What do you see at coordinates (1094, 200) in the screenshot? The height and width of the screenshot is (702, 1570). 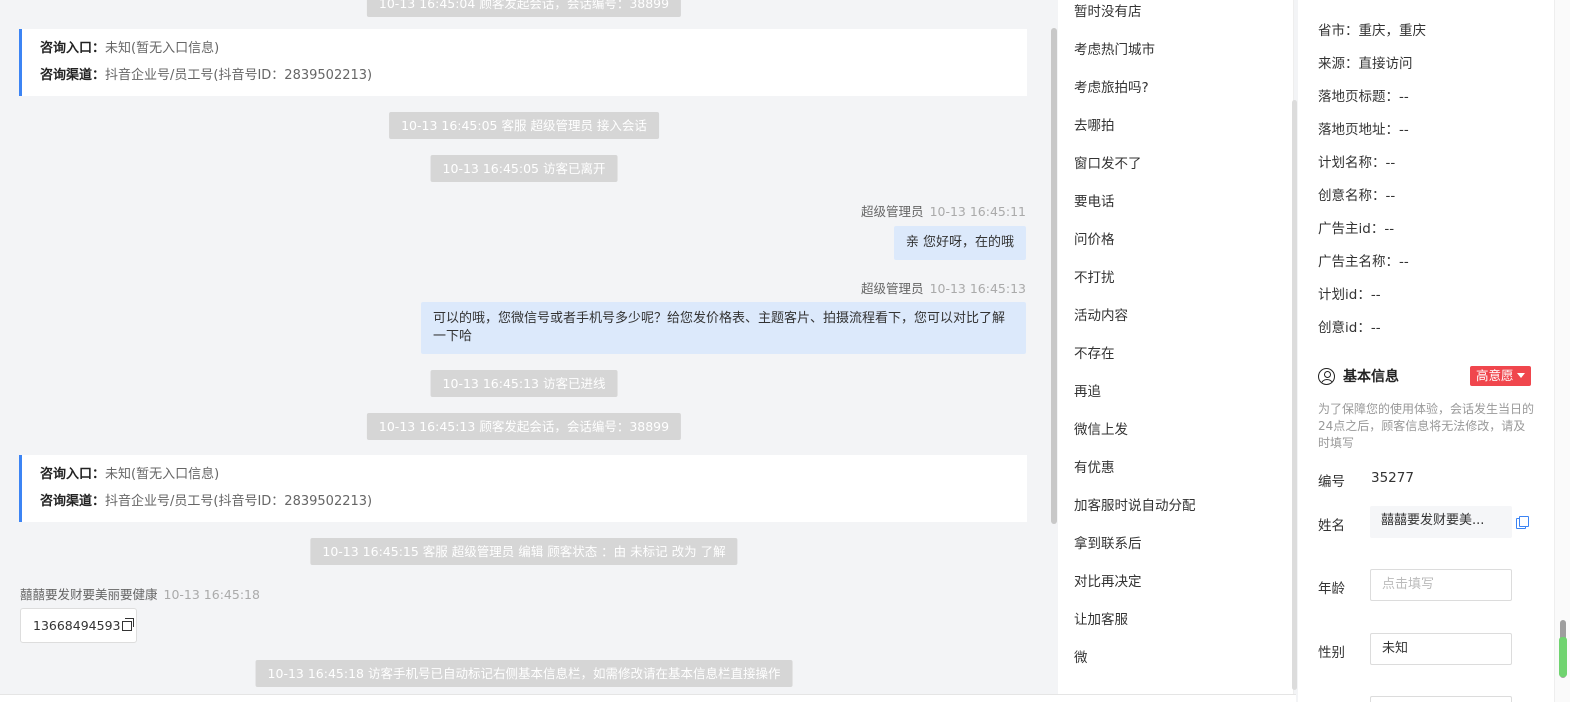 I see `quick-reply-item: 要电话` at bounding box center [1094, 200].